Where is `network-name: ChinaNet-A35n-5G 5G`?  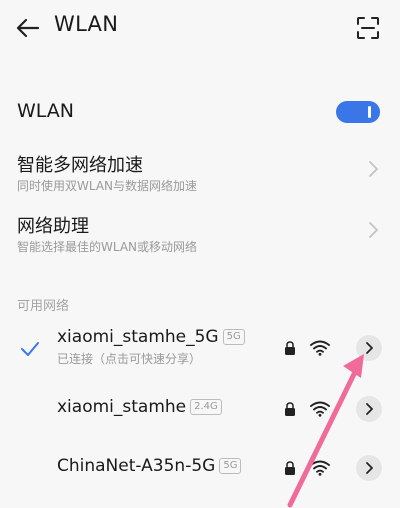
network-name: ChinaNet-A35n-5G 5G is located at coordinates (149, 466).